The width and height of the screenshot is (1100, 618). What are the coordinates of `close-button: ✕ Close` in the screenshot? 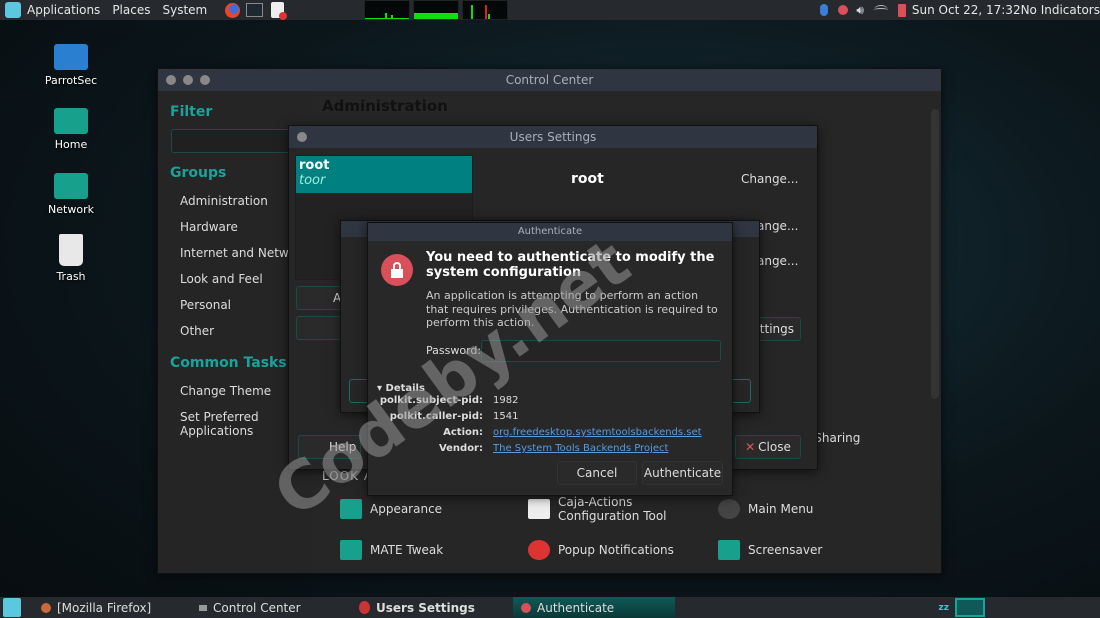 It's located at (768, 447).